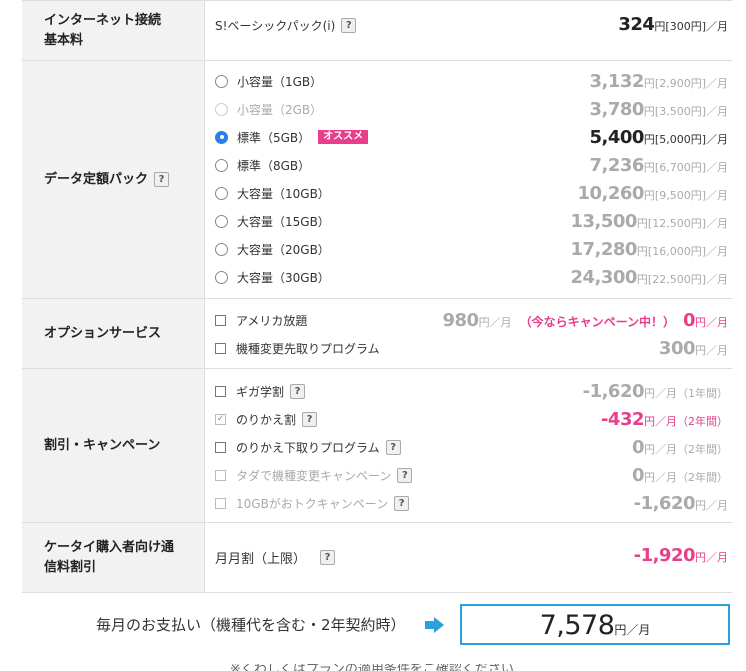  I want to click on price-value: 0, so click(638, 475).